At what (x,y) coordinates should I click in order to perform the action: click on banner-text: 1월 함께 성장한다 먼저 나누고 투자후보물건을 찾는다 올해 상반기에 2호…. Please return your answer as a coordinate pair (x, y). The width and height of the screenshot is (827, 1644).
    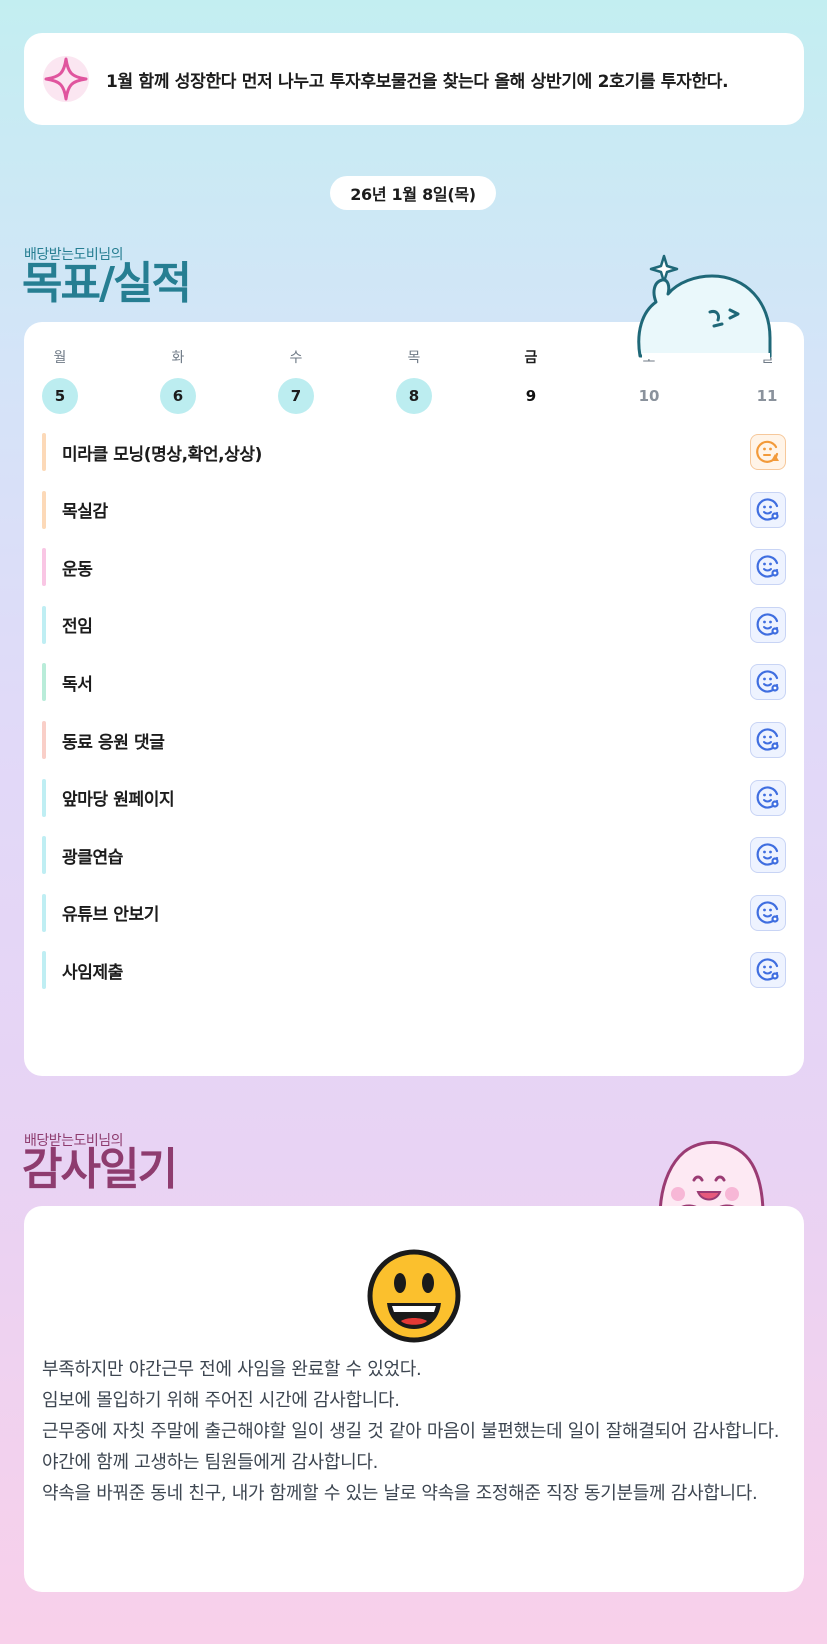
    Looking at the image, I should click on (417, 81).